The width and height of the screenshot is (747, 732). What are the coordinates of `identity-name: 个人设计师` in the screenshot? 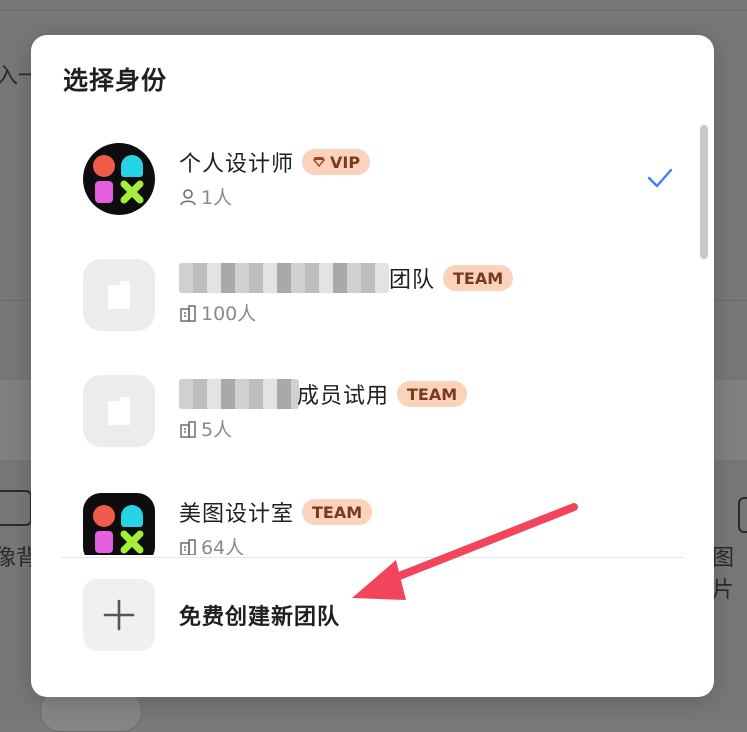 It's located at (237, 164).